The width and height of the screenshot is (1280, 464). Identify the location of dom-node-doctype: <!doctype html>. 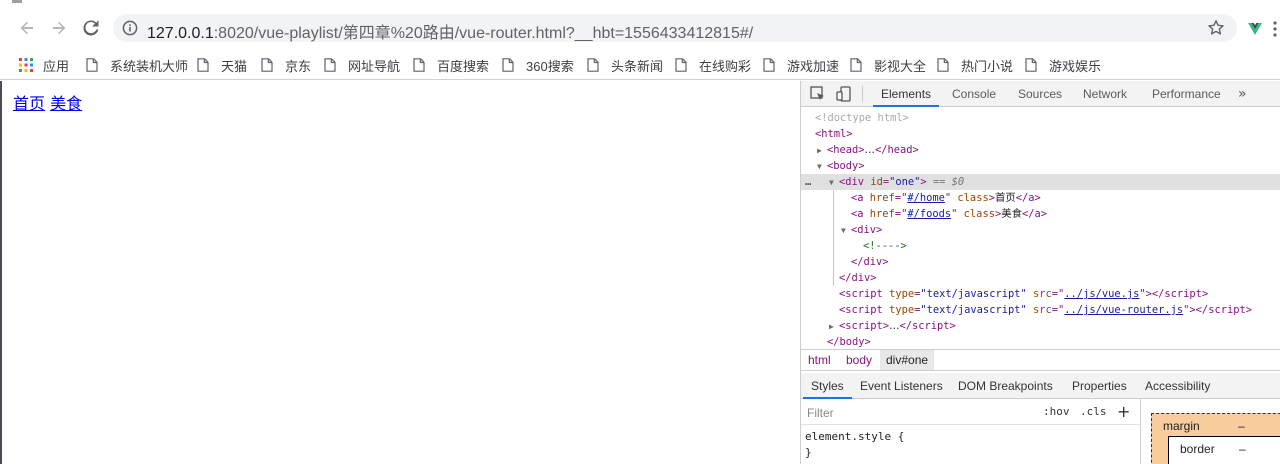
(1040, 118).